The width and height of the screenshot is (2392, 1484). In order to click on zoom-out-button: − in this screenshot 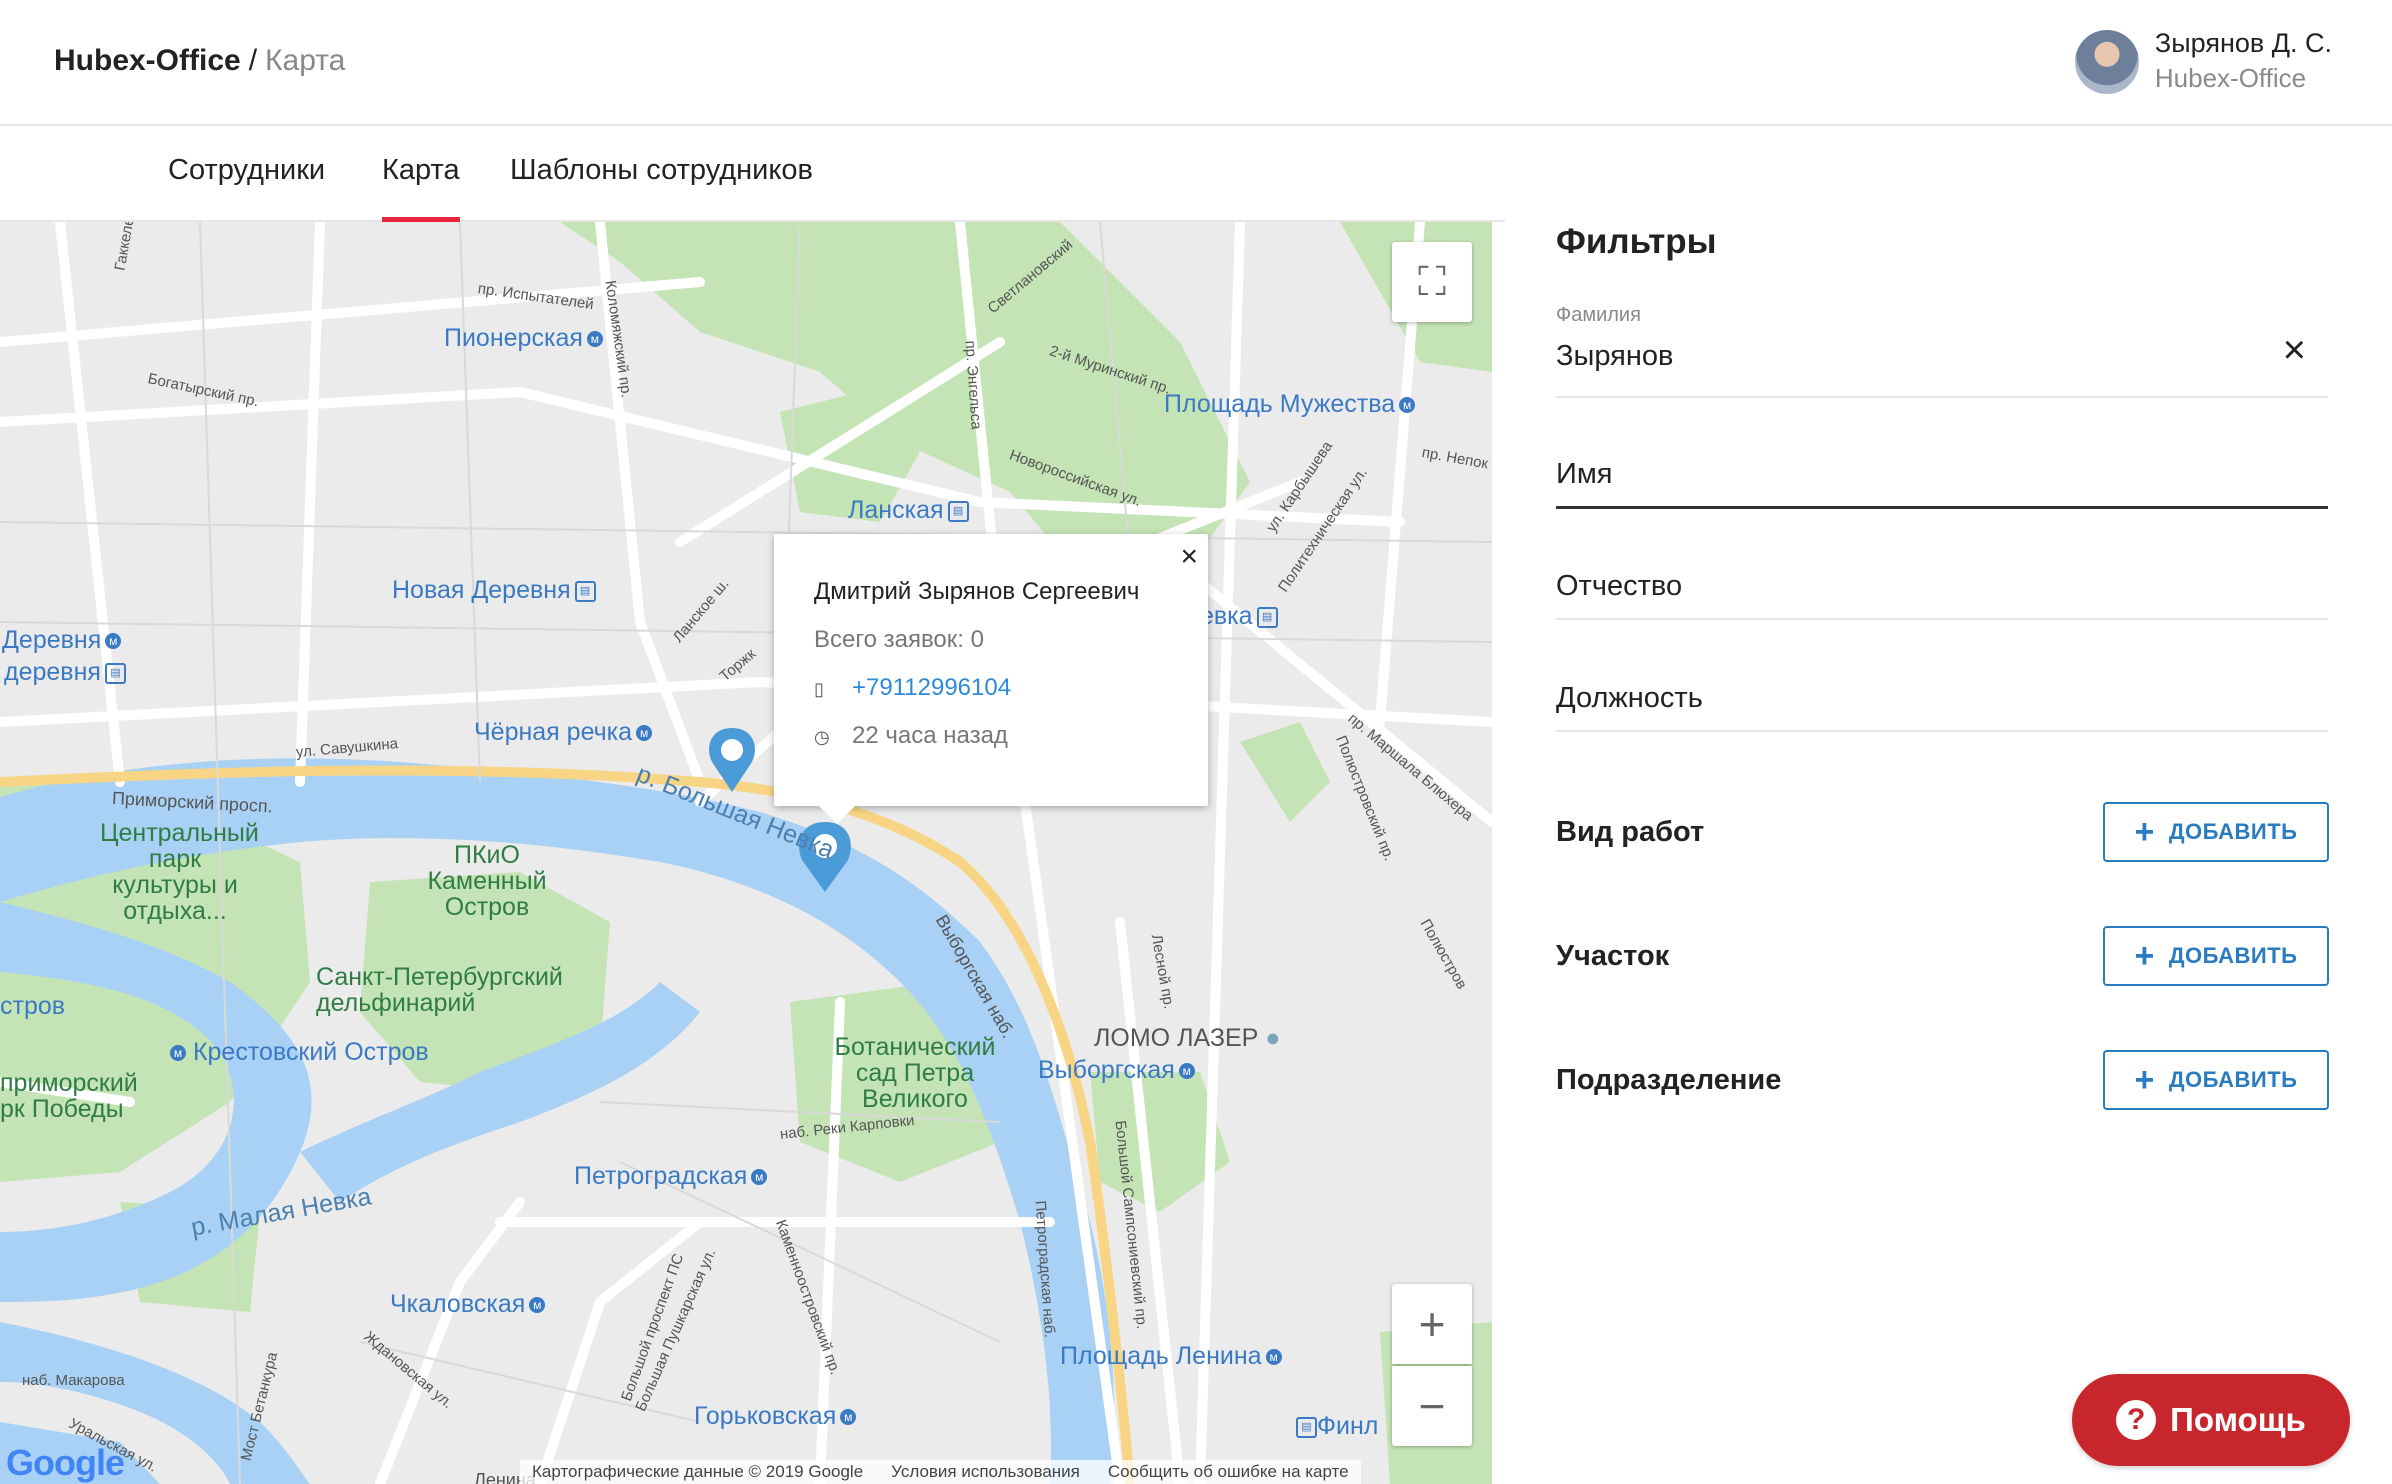, I will do `click(1432, 1406)`.